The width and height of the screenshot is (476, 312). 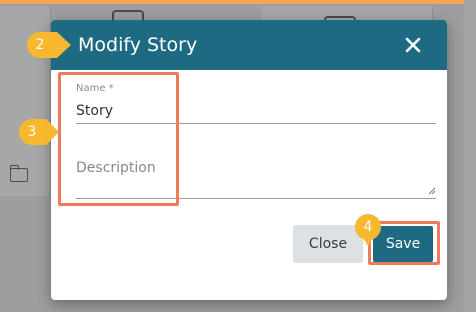 What do you see at coordinates (432, 191) in the screenshot?
I see `resize-handle-icon` at bounding box center [432, 191].